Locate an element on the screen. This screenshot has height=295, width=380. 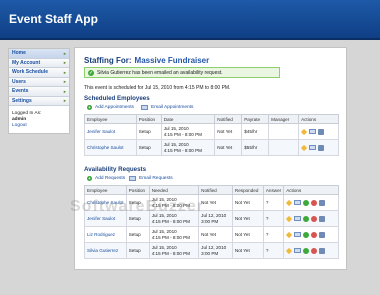
email-appointments-label: Email Appointments is located at coordinates (172, 107).